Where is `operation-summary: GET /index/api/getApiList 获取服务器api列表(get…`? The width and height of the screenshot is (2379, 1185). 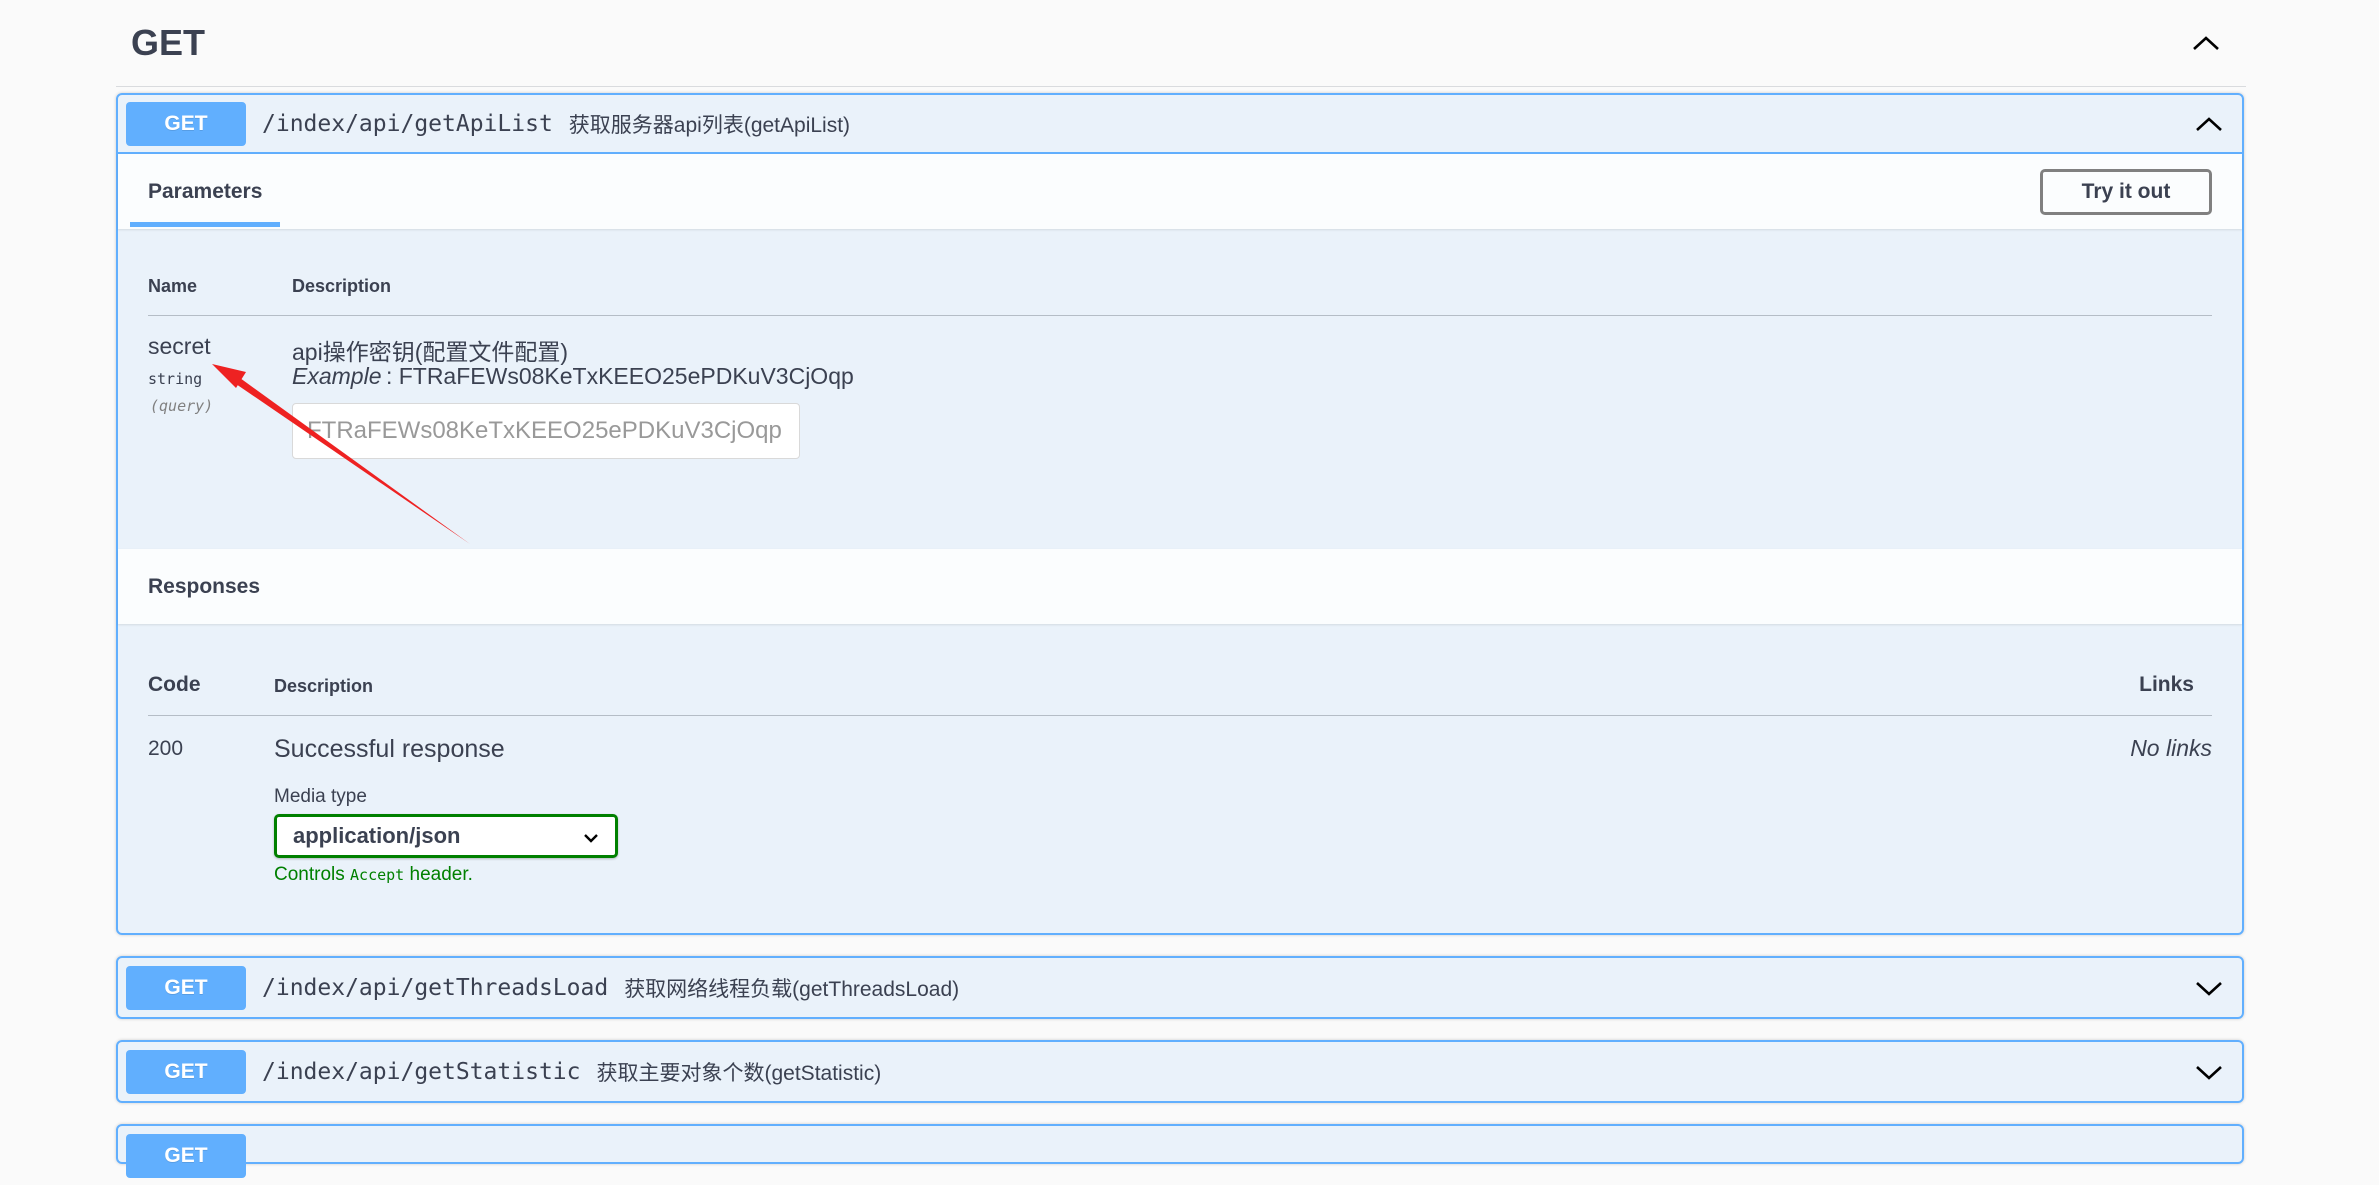 operation-summary: GET /index/api/getApiList 获取服务器api列表(get… is located at coordinates (1180, 124).